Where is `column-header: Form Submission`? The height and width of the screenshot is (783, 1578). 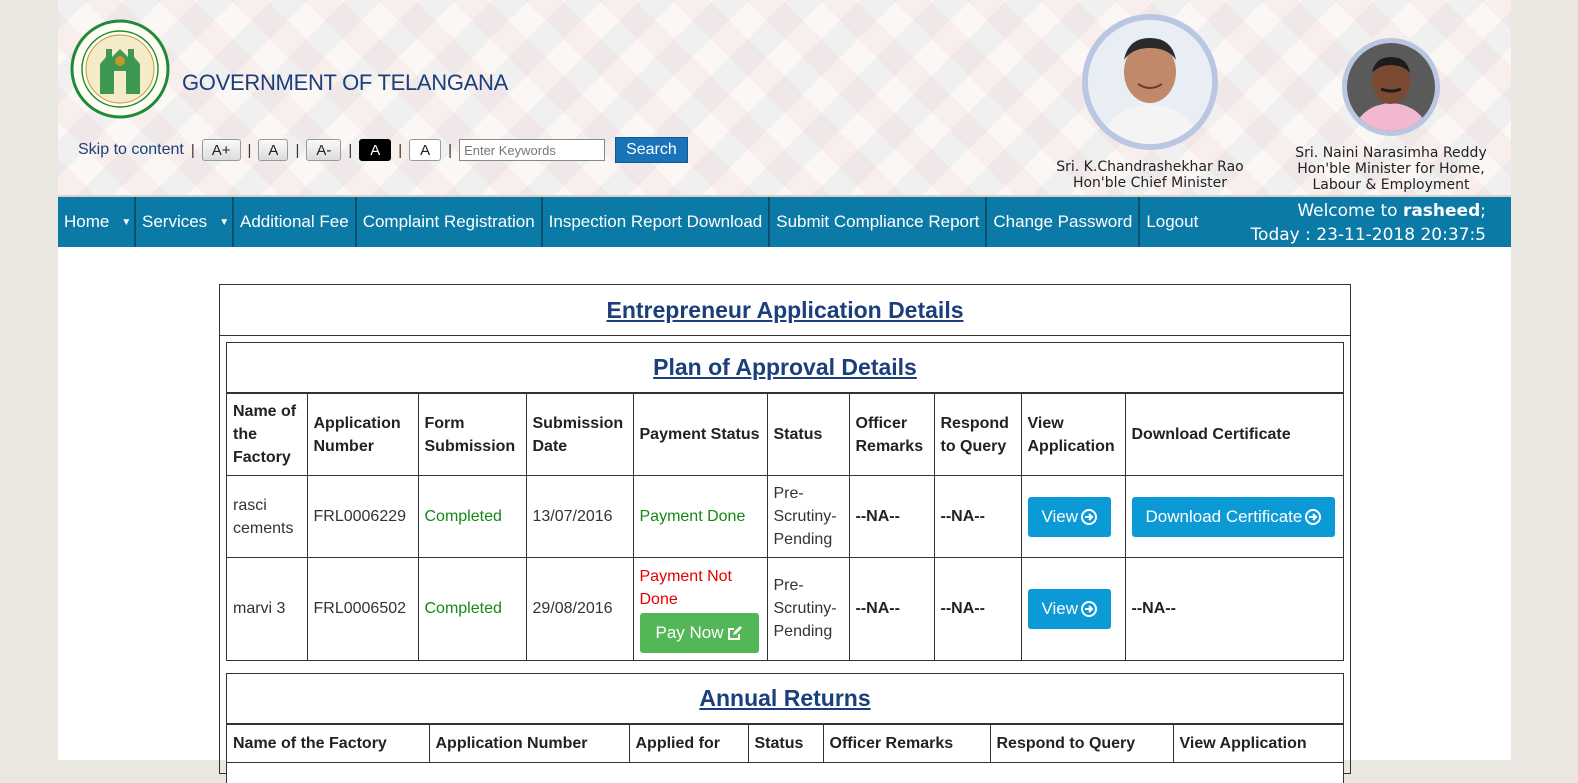 column-header: Form Submission is located at coordinates (472, 434).